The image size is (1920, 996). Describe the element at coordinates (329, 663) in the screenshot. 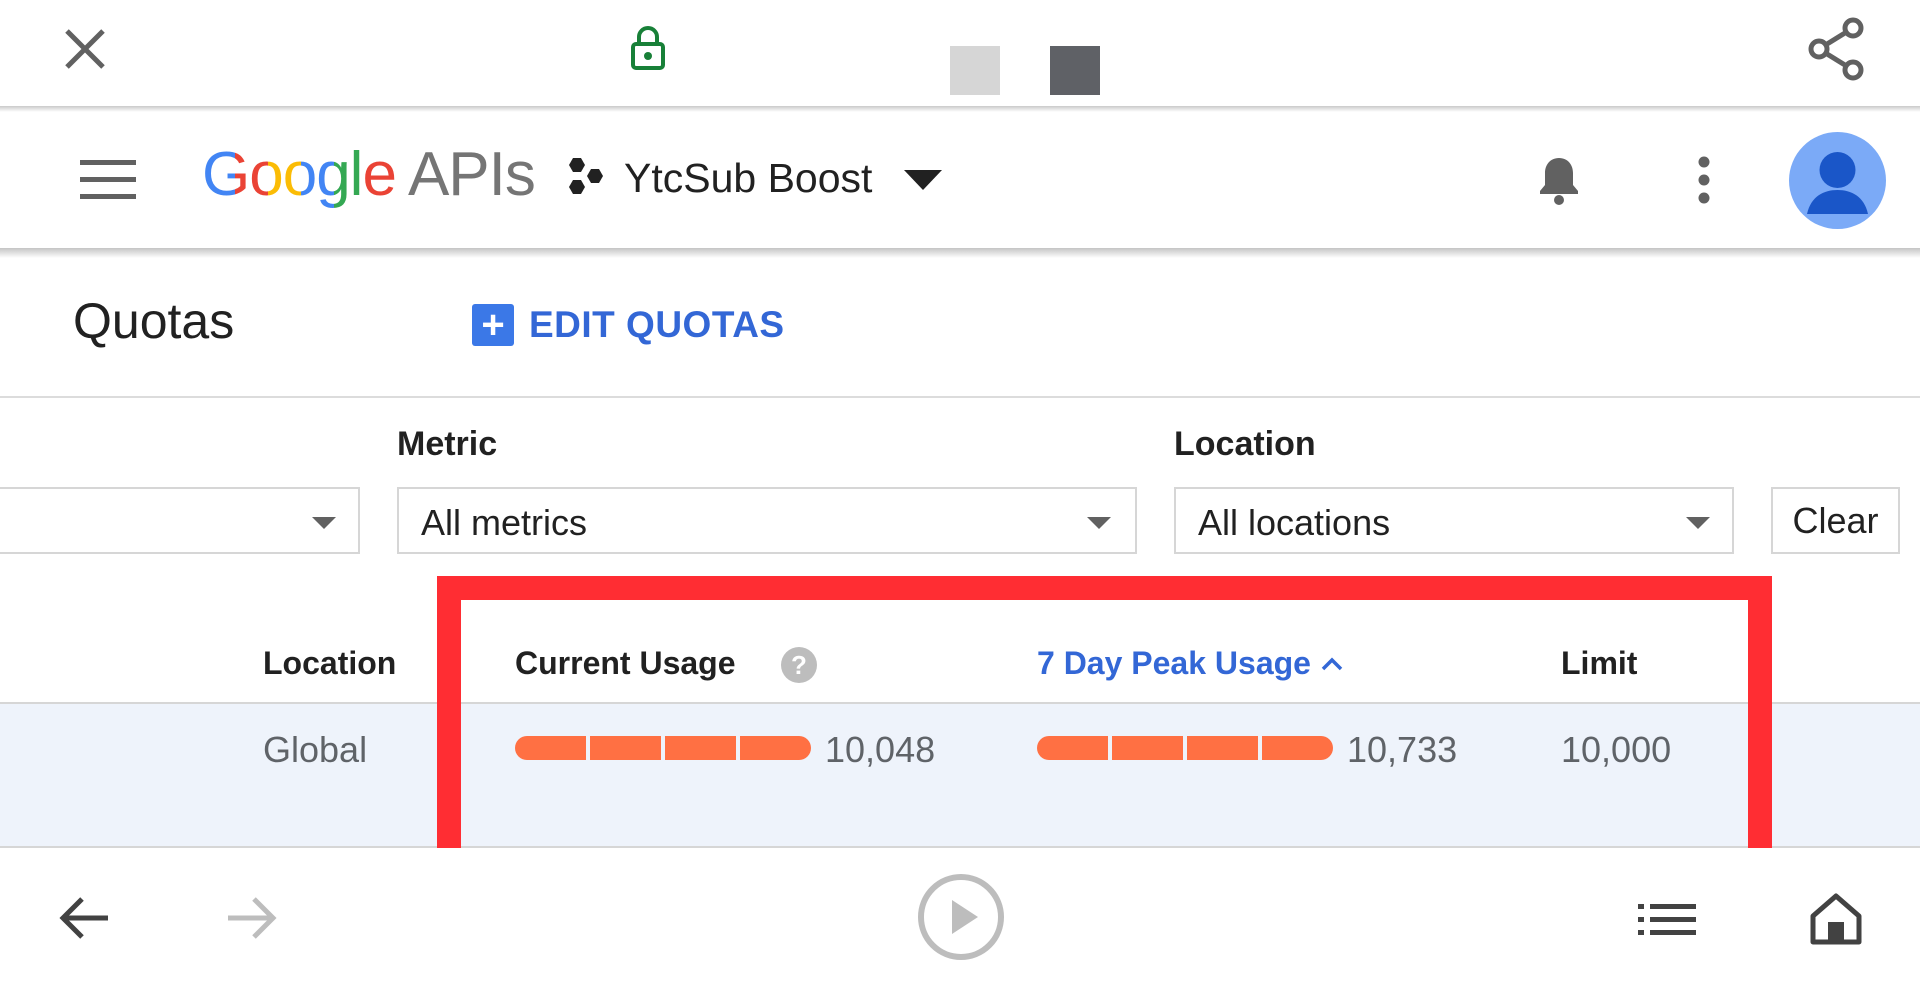

I see `column-header-location: Location` at that location.